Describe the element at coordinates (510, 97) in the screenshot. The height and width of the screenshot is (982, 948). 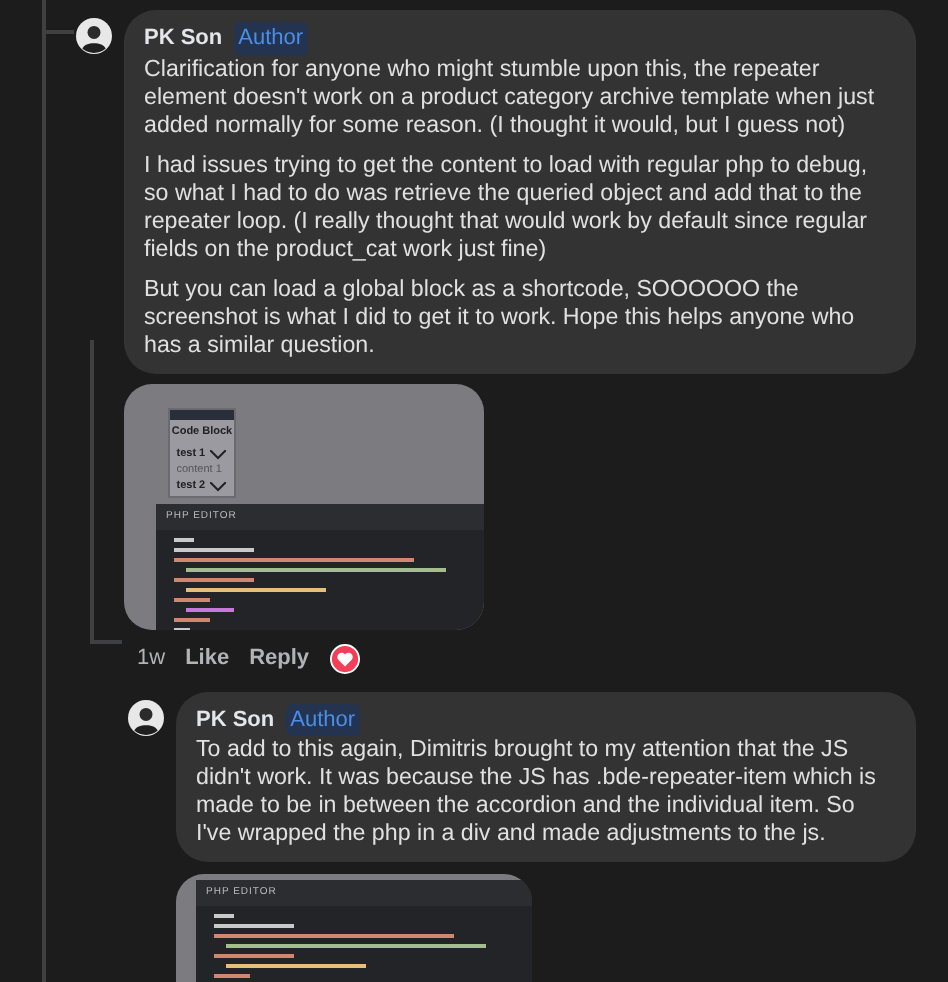
I see `comment-text: Clarification for anyone who might stumble upon this, the repeater element doesn't work on a product category archive template when just added normally for some reason. (I thought it would, but I guess not)` at that location.